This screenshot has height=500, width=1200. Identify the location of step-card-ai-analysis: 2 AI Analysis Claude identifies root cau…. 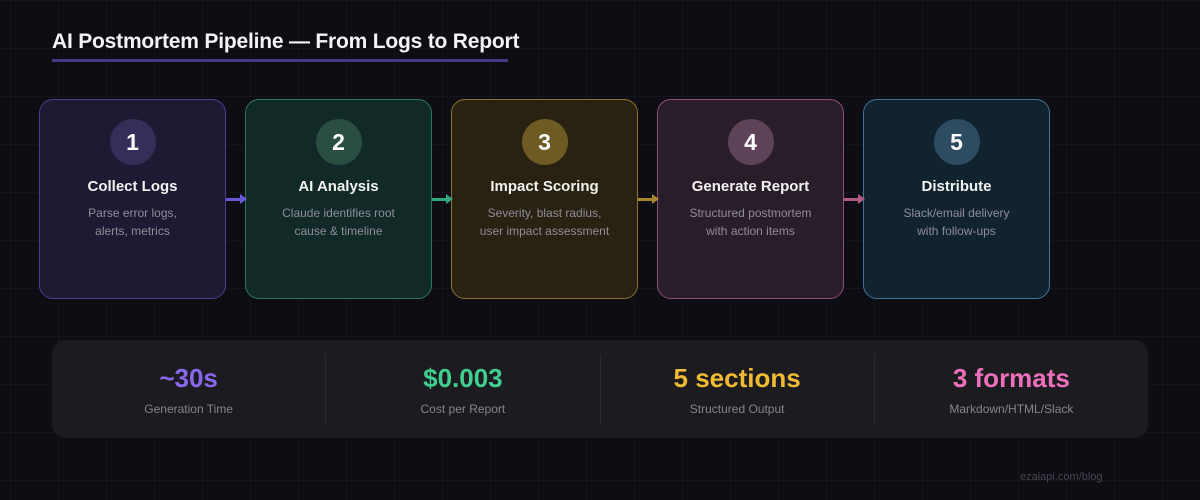
(338, 199).